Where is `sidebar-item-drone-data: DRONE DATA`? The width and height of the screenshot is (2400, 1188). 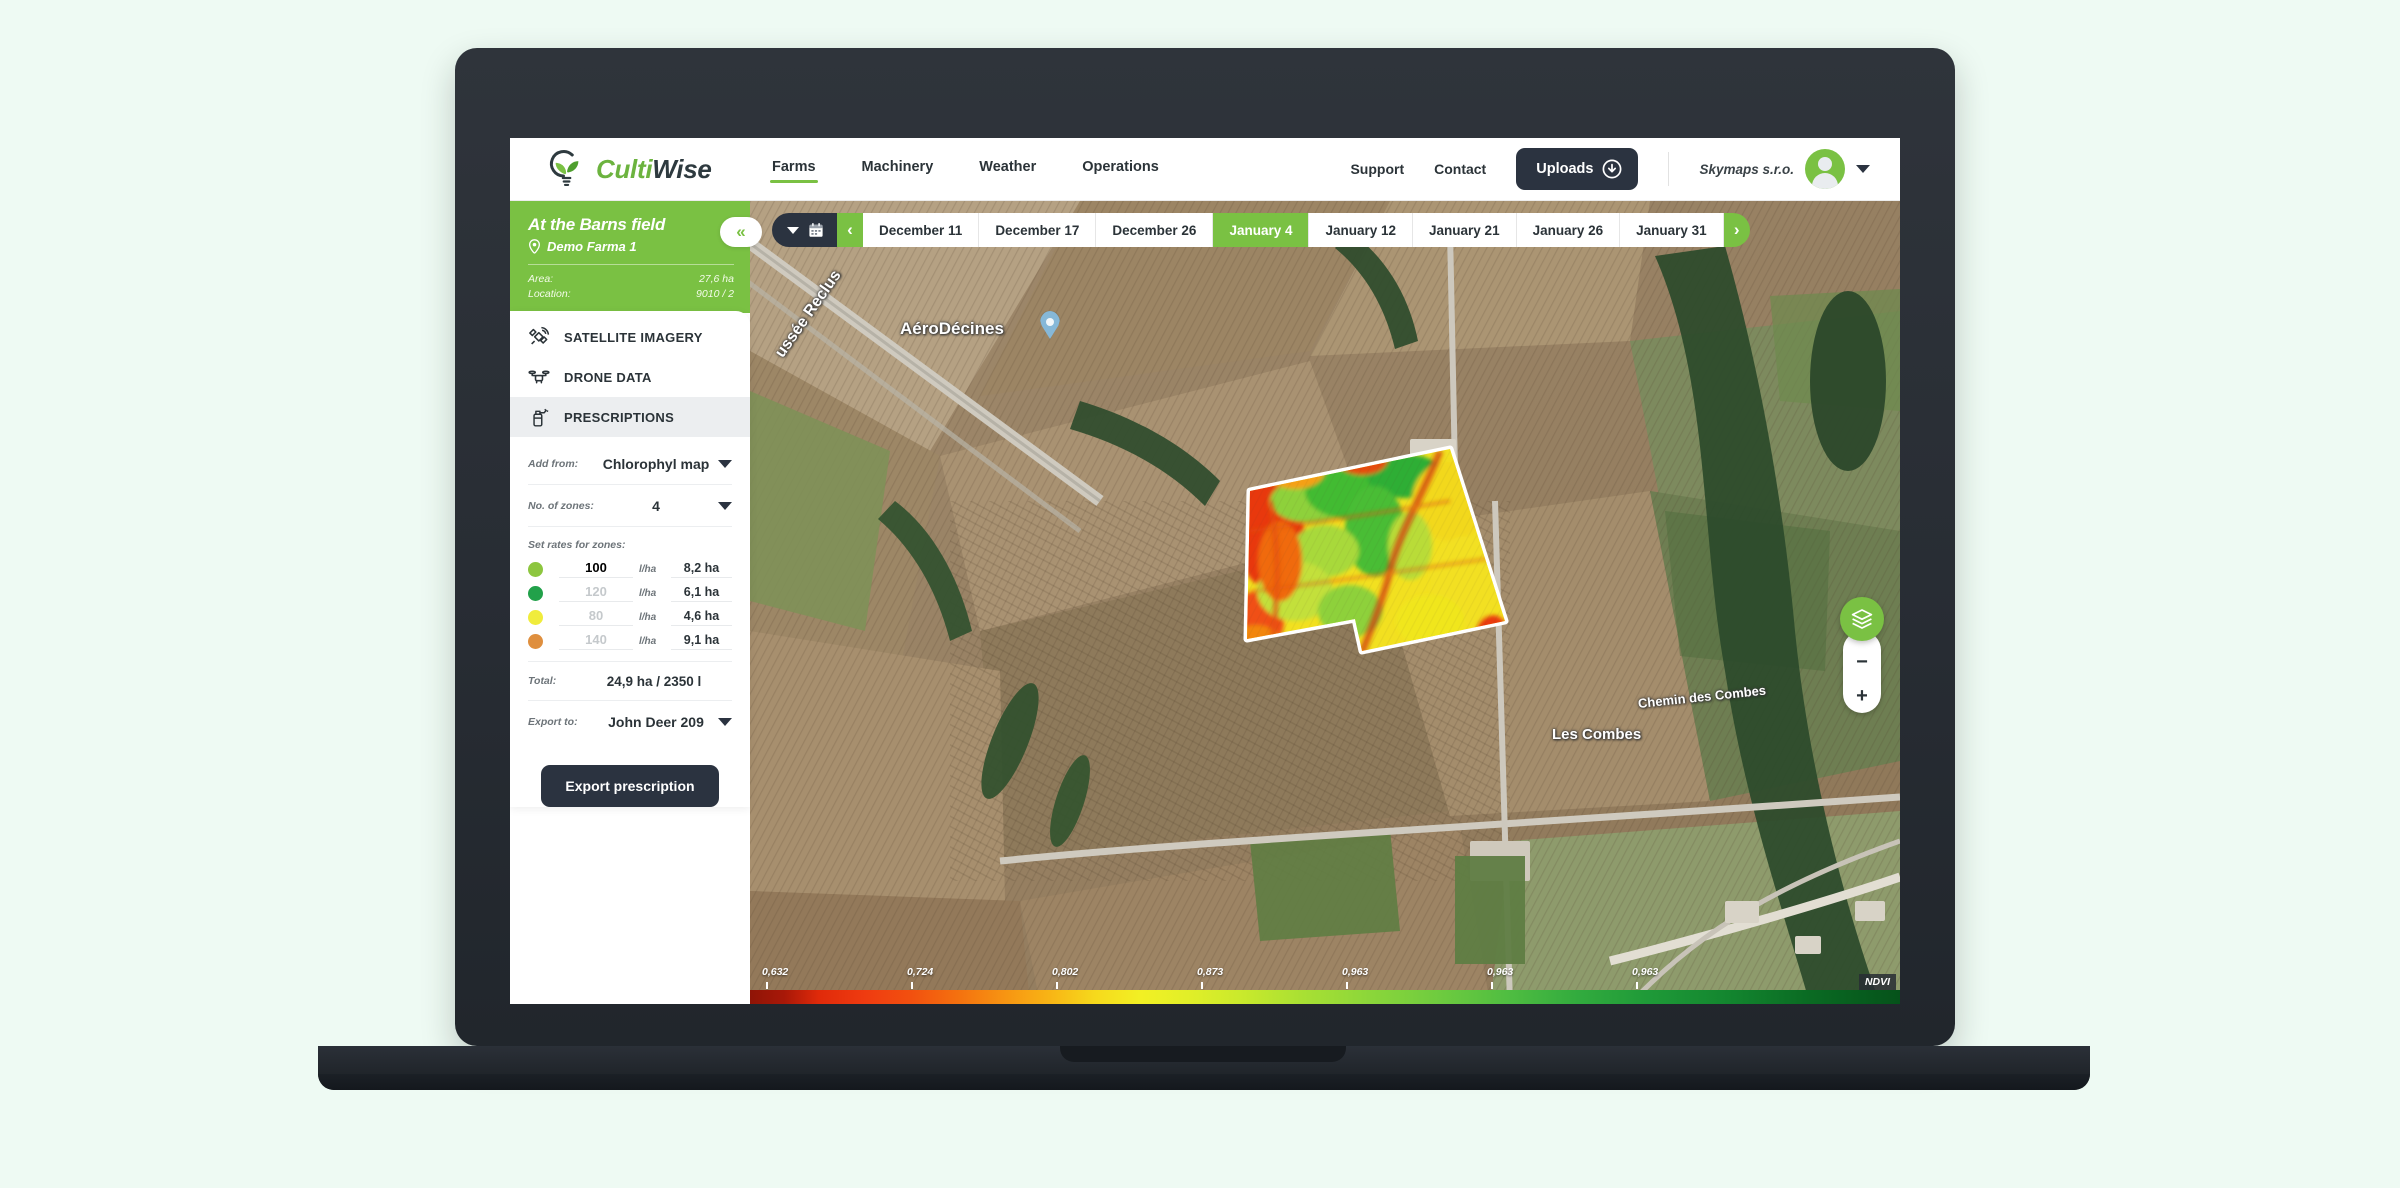
sidebar-item-drone-data: DRONE DATA is located at coordinates (630, 377).